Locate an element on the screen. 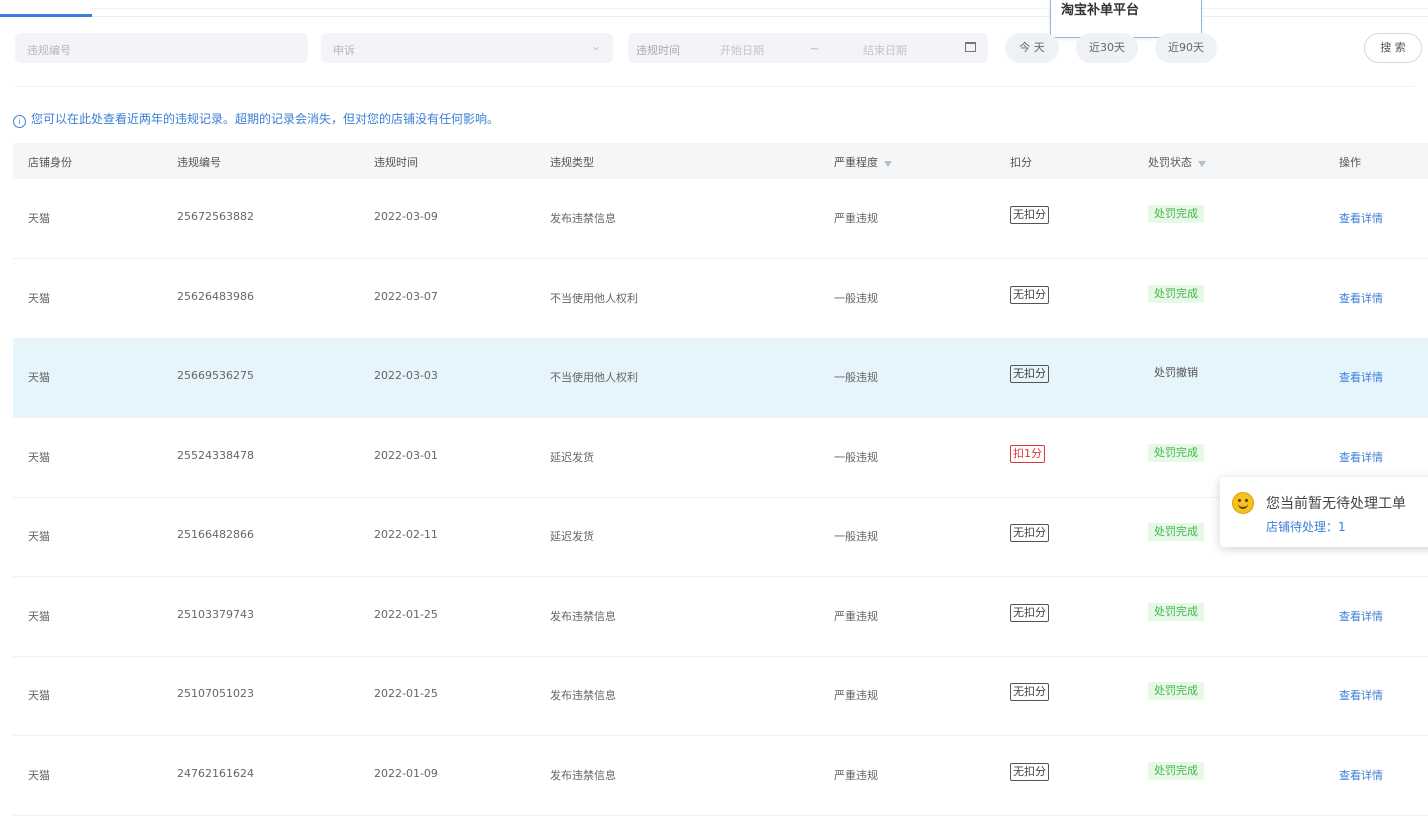  header-shop-identity: 店铺身份 is located at coordinates (50, 162).